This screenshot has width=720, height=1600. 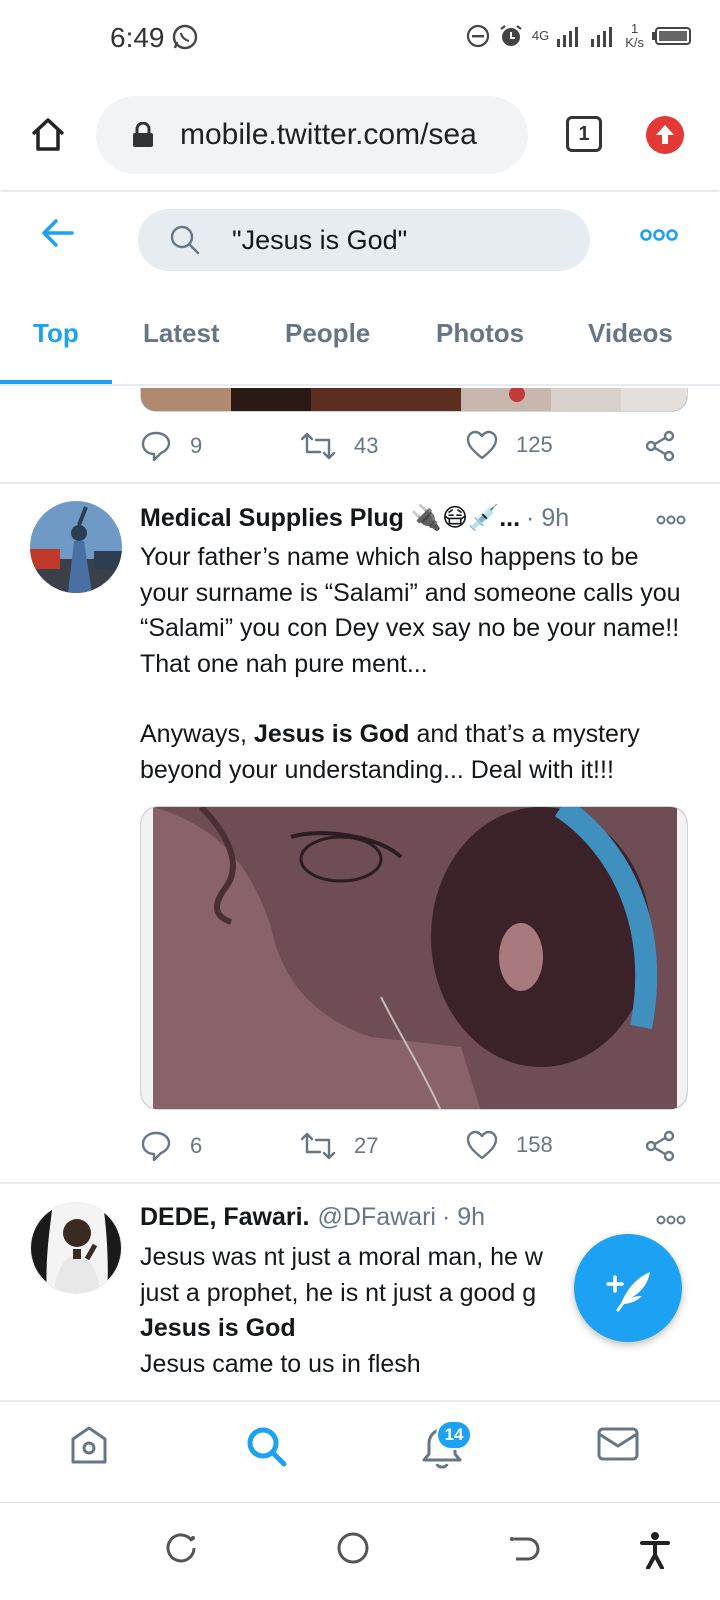 I want to click on tab-people: People, so click(x=327, y=333).